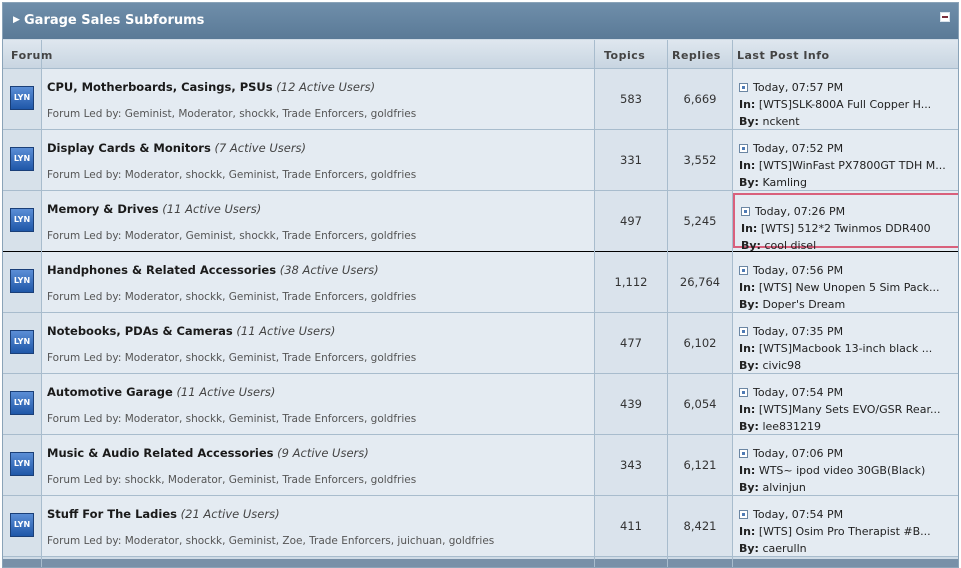 This screenshot has height=568, width=961. What do you see at coordinates (803, 304) in the screenshot?
I see `last-post-author-link: Doper's Dream` at bounding box center [803, 304].